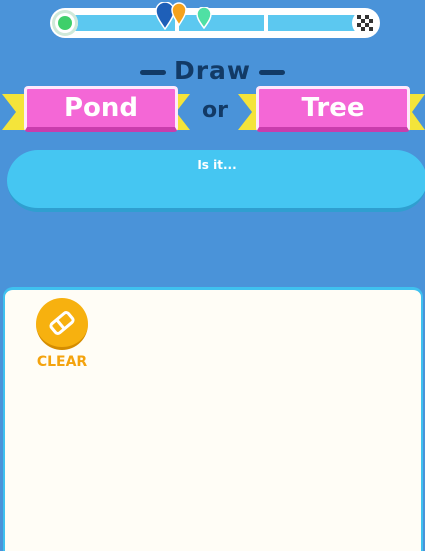  I want to click on option-tree-button: Tree, so click(333, 109).